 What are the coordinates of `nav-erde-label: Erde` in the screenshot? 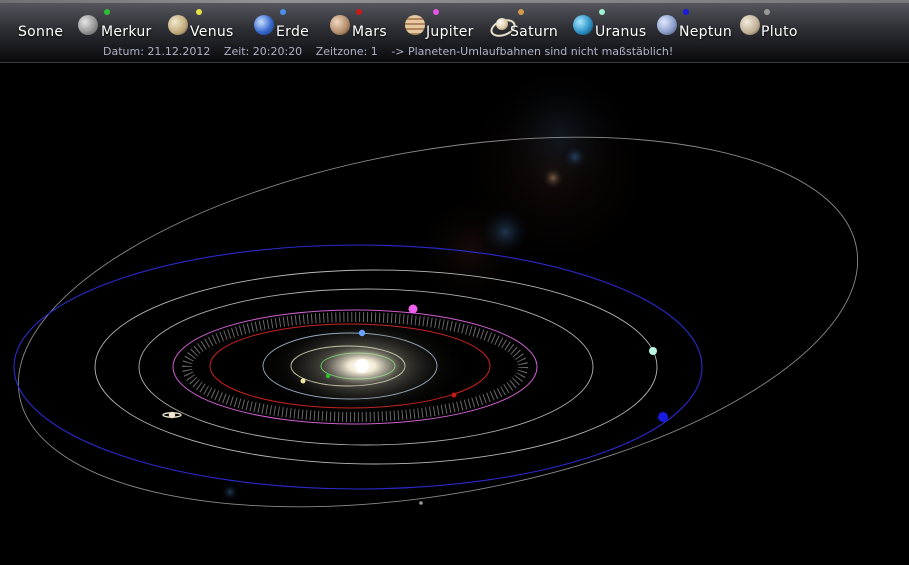 It's located at (293, 32).